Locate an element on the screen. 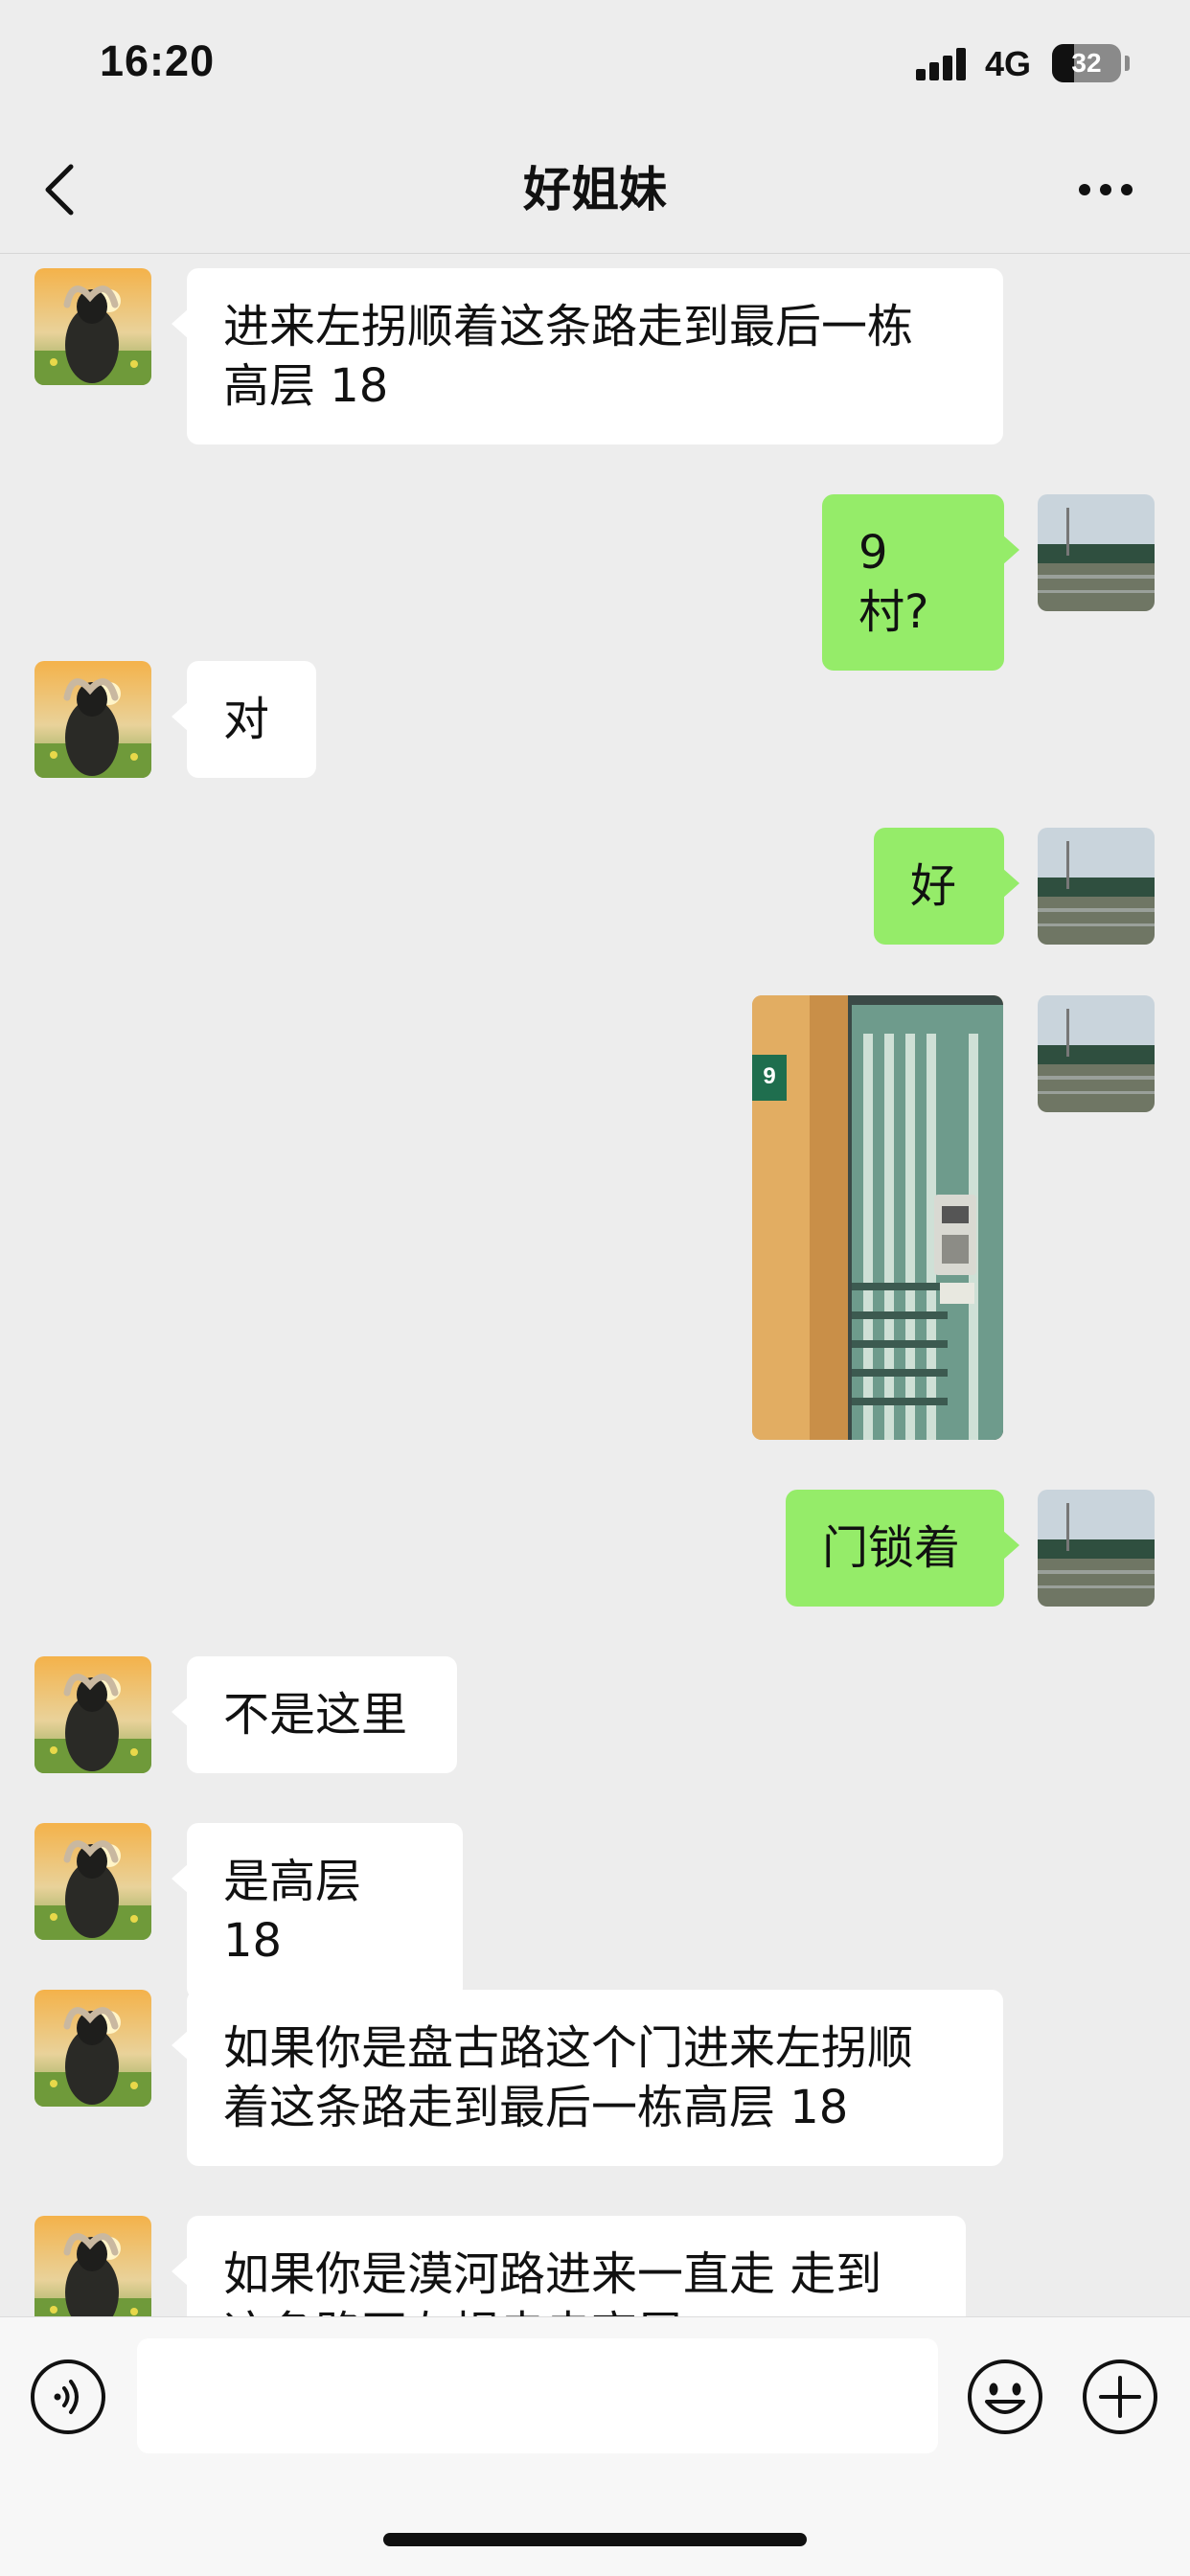 The width and height of the screenshot is (1190, 2576). message-bubble-incoming: 不是这里 is located at coordinates (315, 1715).